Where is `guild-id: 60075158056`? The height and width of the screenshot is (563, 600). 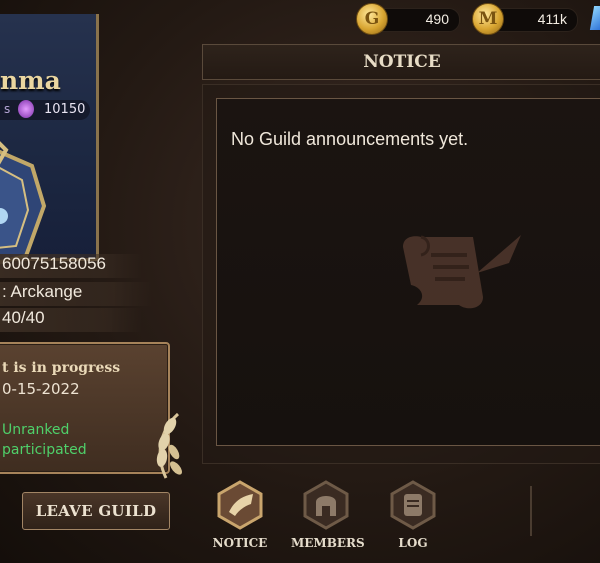 guild-id: 60075158056 is located at coordinates (71, 266).